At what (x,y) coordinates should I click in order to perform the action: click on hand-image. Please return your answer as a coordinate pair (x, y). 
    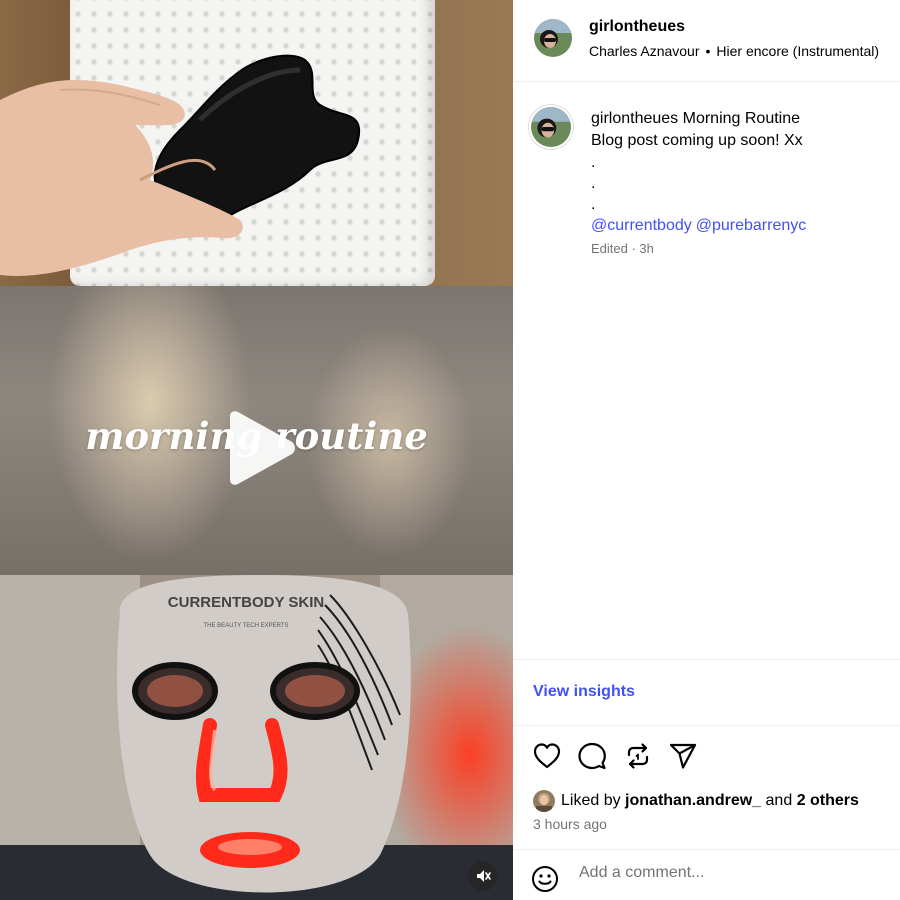
    Looking at the image, I should click on (121, 178).